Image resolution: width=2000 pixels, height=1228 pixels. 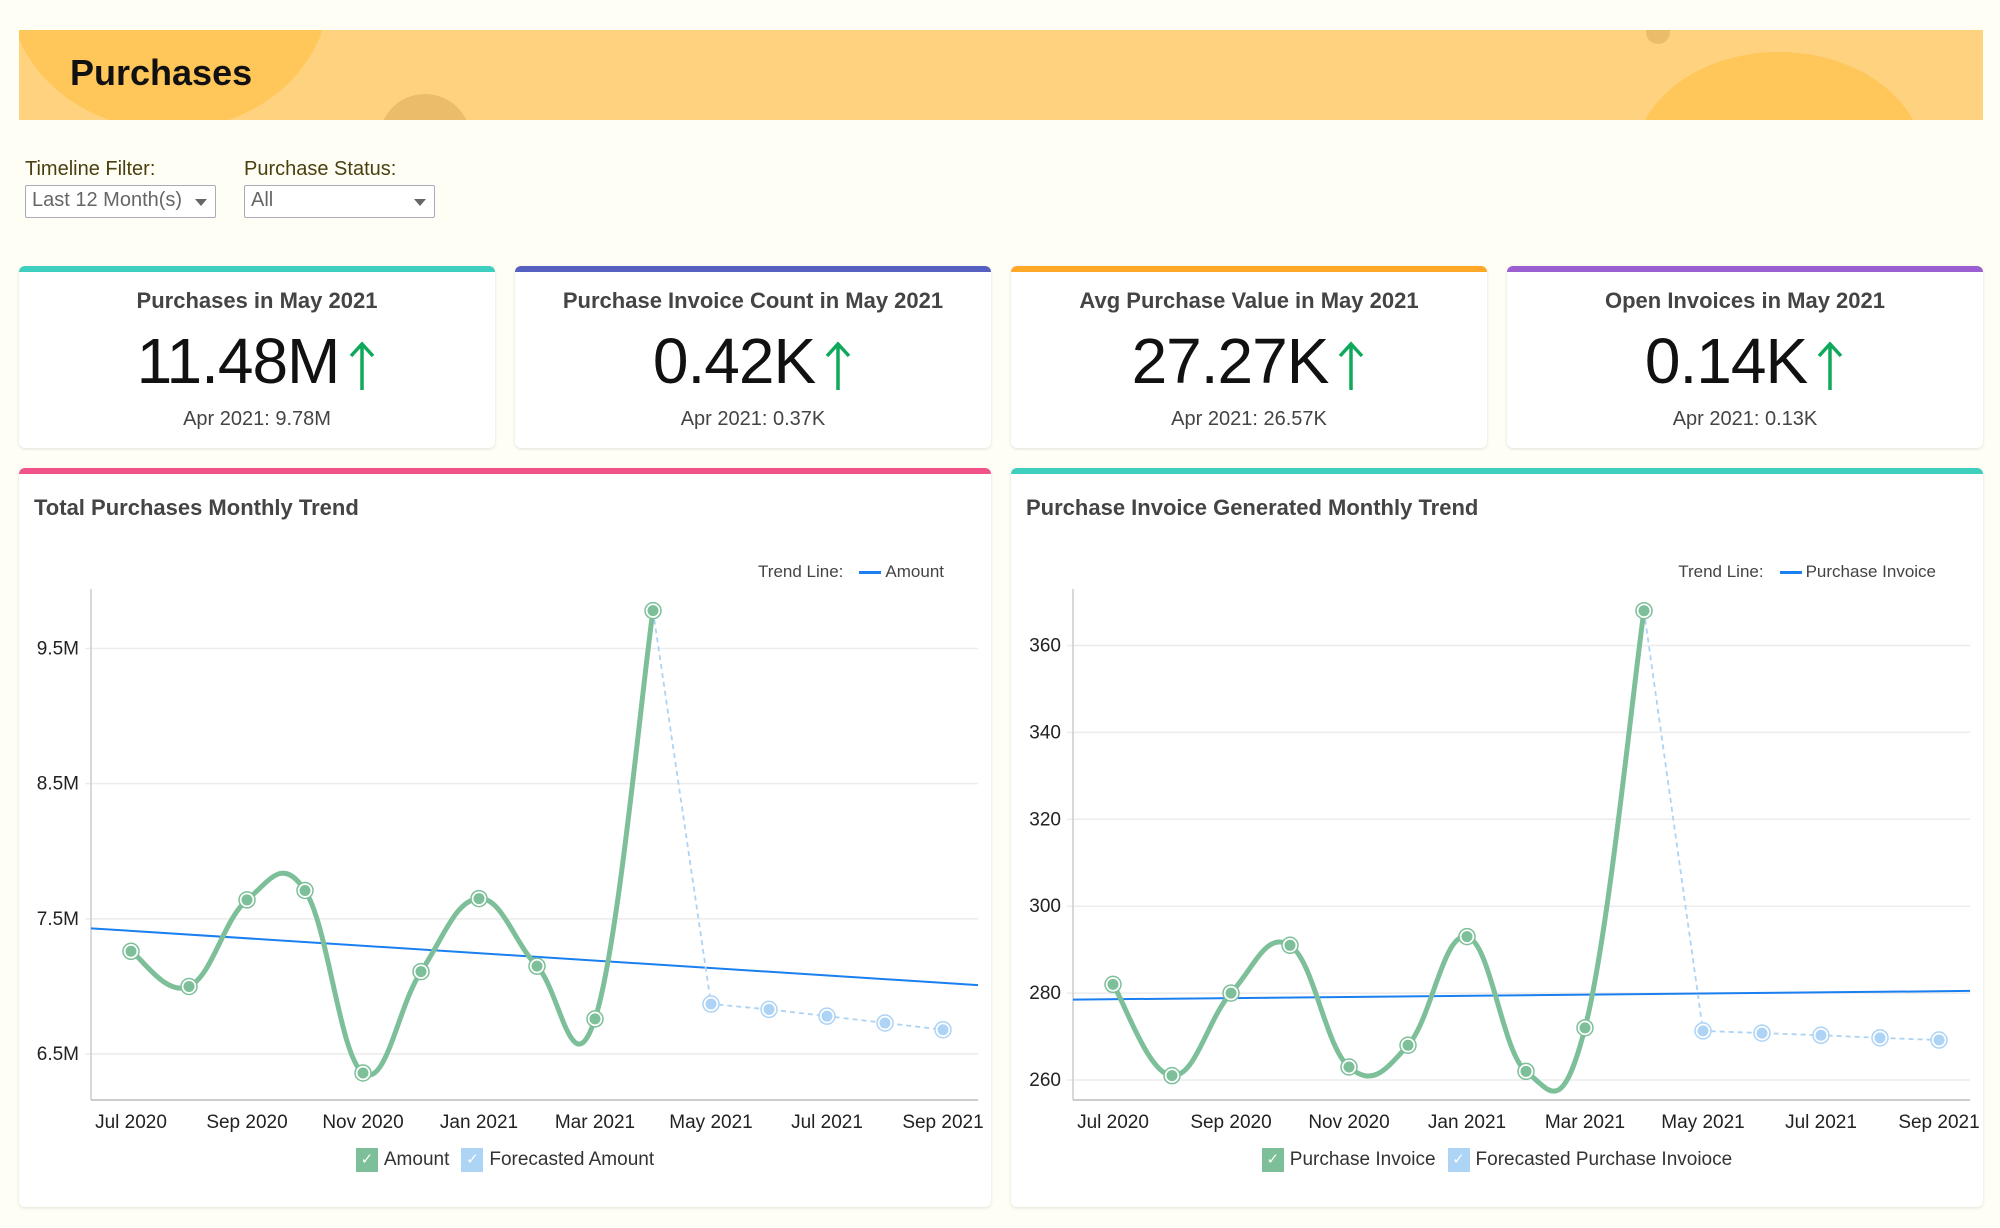 I want to click on x-tick-label: May 2021, so click(x=1702, y=1122).